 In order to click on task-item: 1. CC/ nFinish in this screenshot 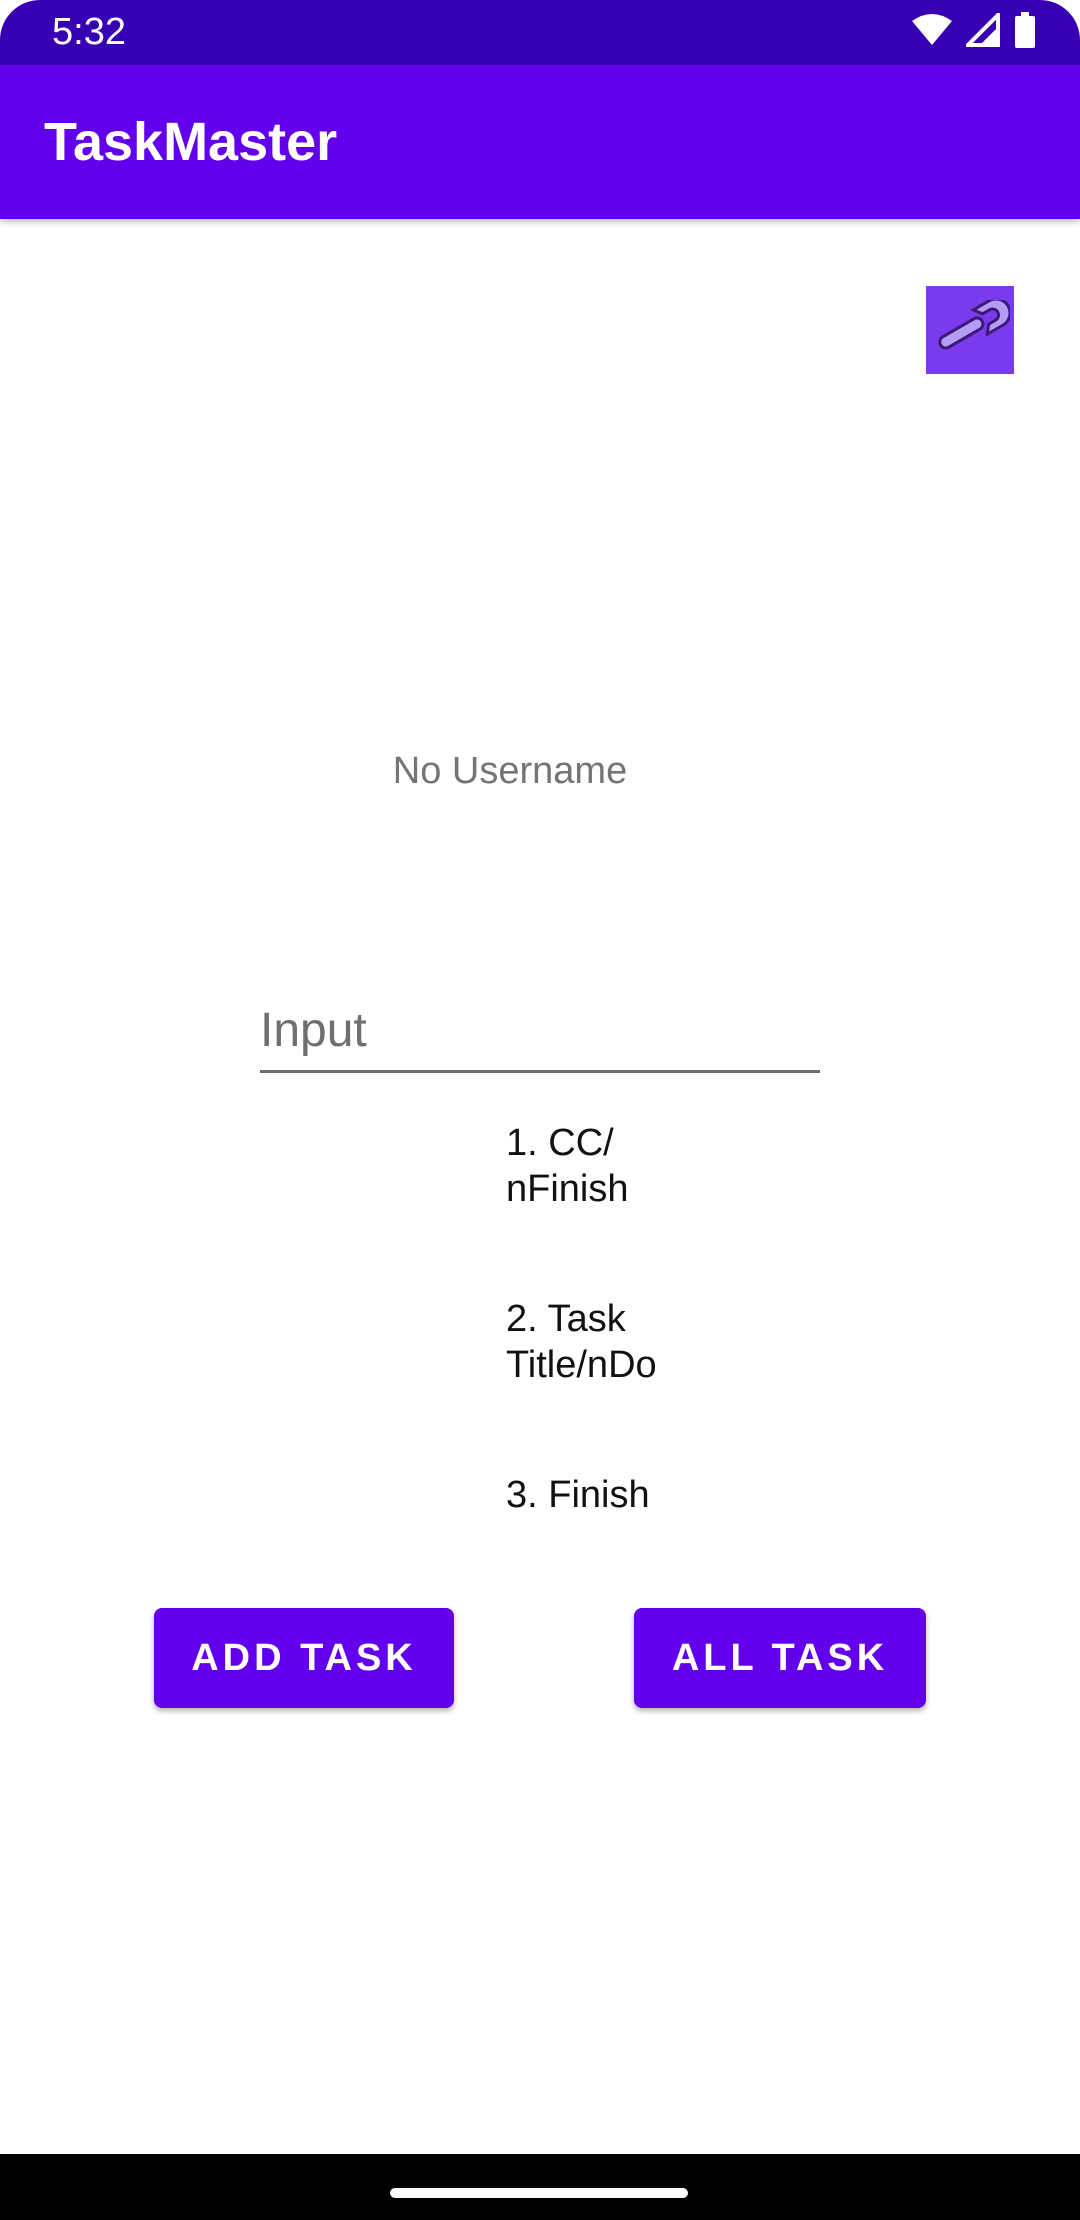, I will do `click(656, 1208)`.